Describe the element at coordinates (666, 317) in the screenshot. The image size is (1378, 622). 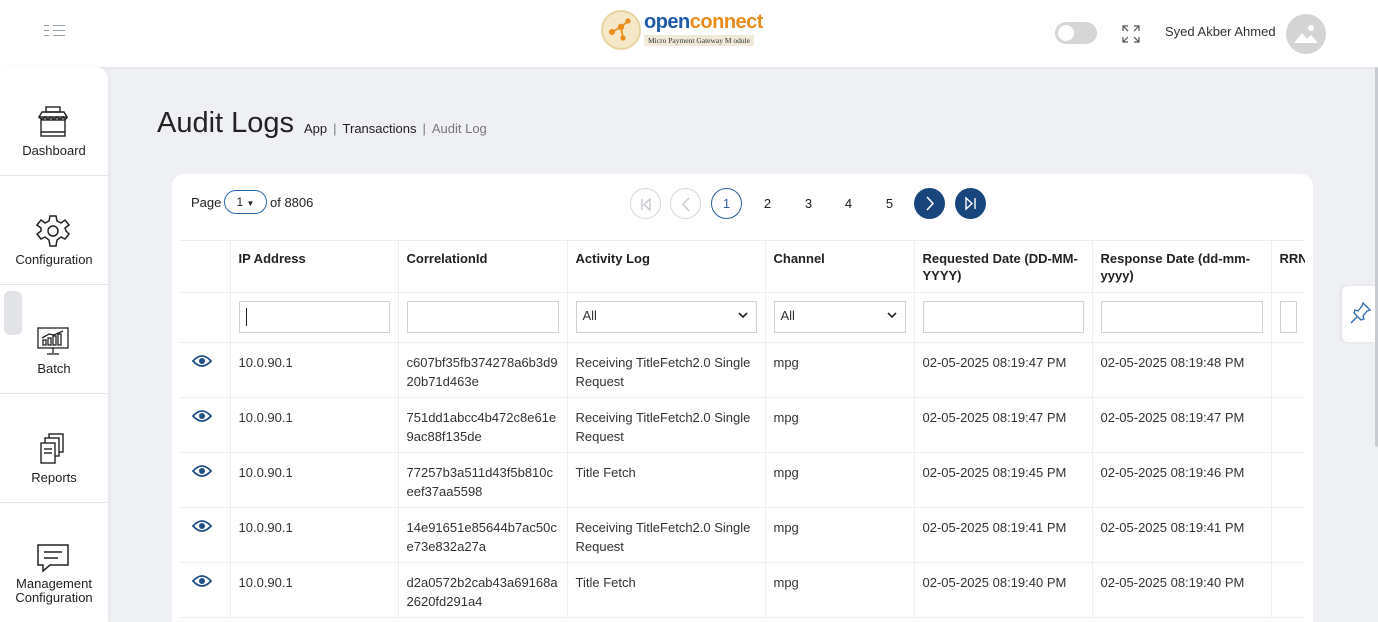
I see `activity-filter-select: All` at that location.